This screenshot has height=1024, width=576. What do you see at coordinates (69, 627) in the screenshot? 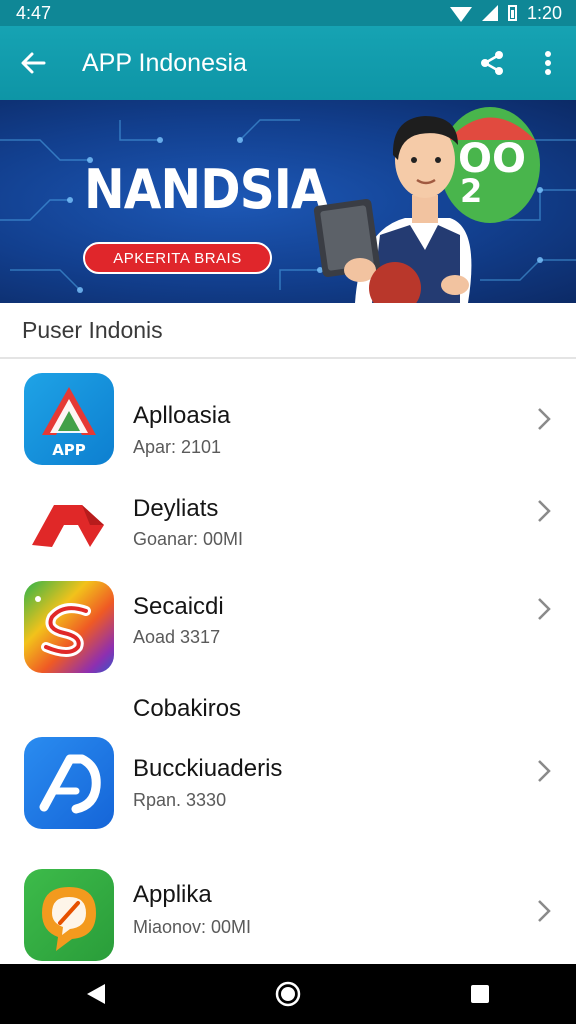
I see `colorful-s-logo-icon` at bounding box center [69, 627].